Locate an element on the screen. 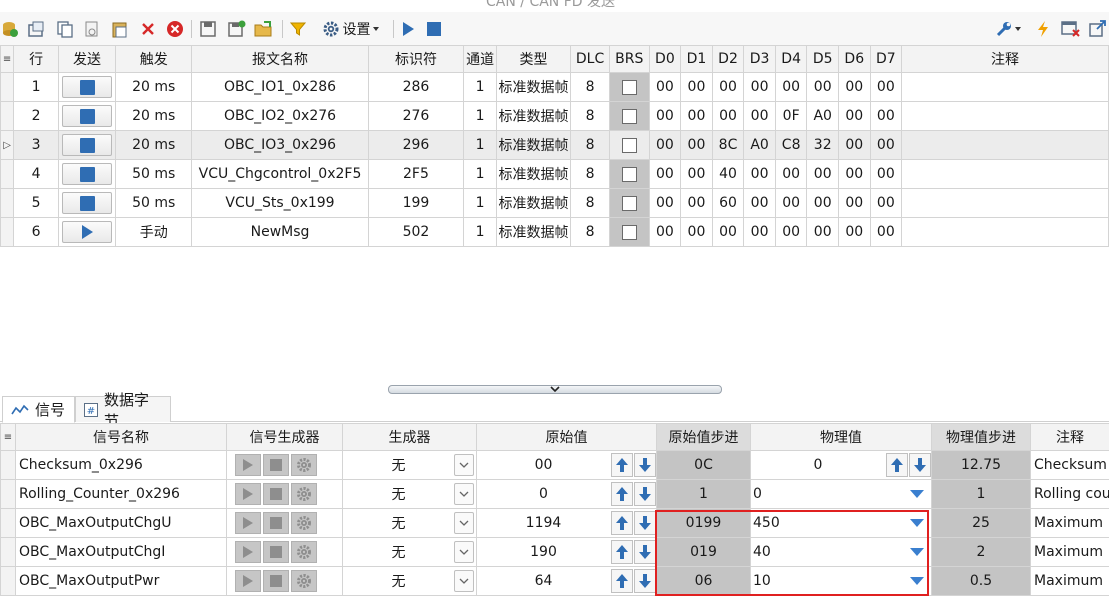 Image resolution: width=1109 pixels, height=612 pixels. raw-value: 64 is located at coordinates (544, 581).